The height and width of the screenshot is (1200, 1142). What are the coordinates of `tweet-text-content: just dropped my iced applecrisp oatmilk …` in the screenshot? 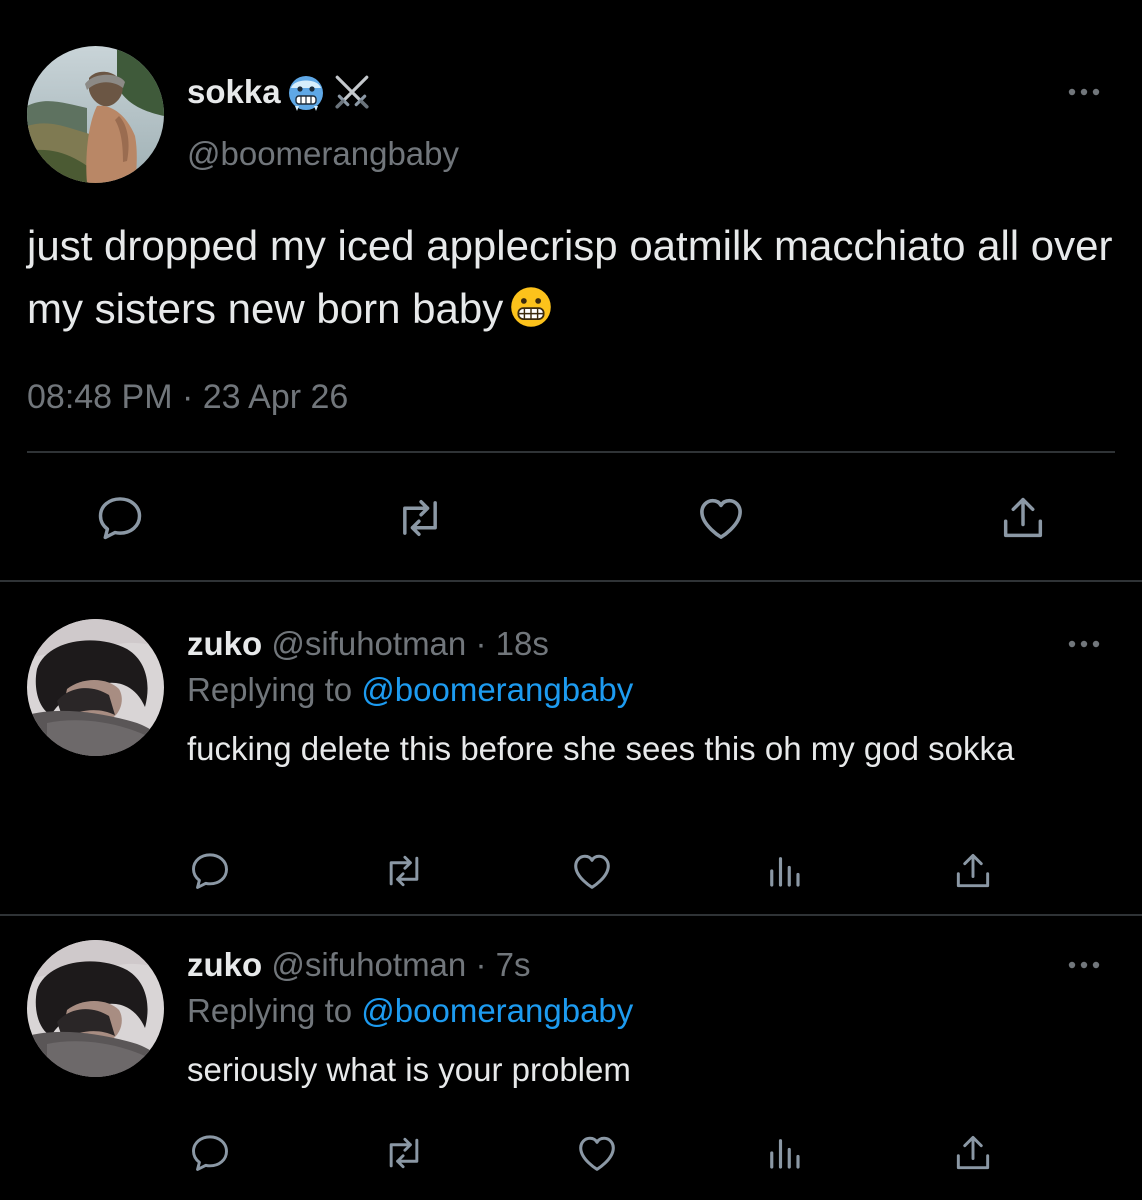 It's located at (570, 277).